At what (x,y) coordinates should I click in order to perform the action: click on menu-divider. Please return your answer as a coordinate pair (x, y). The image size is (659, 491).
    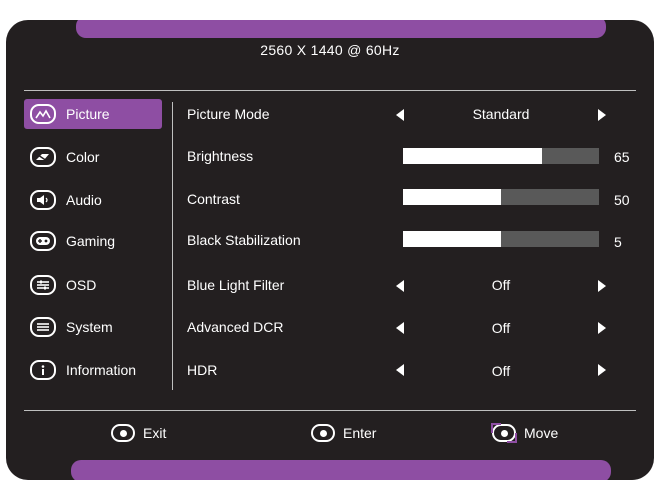
    Looking at the image, I should click on (172, 246).